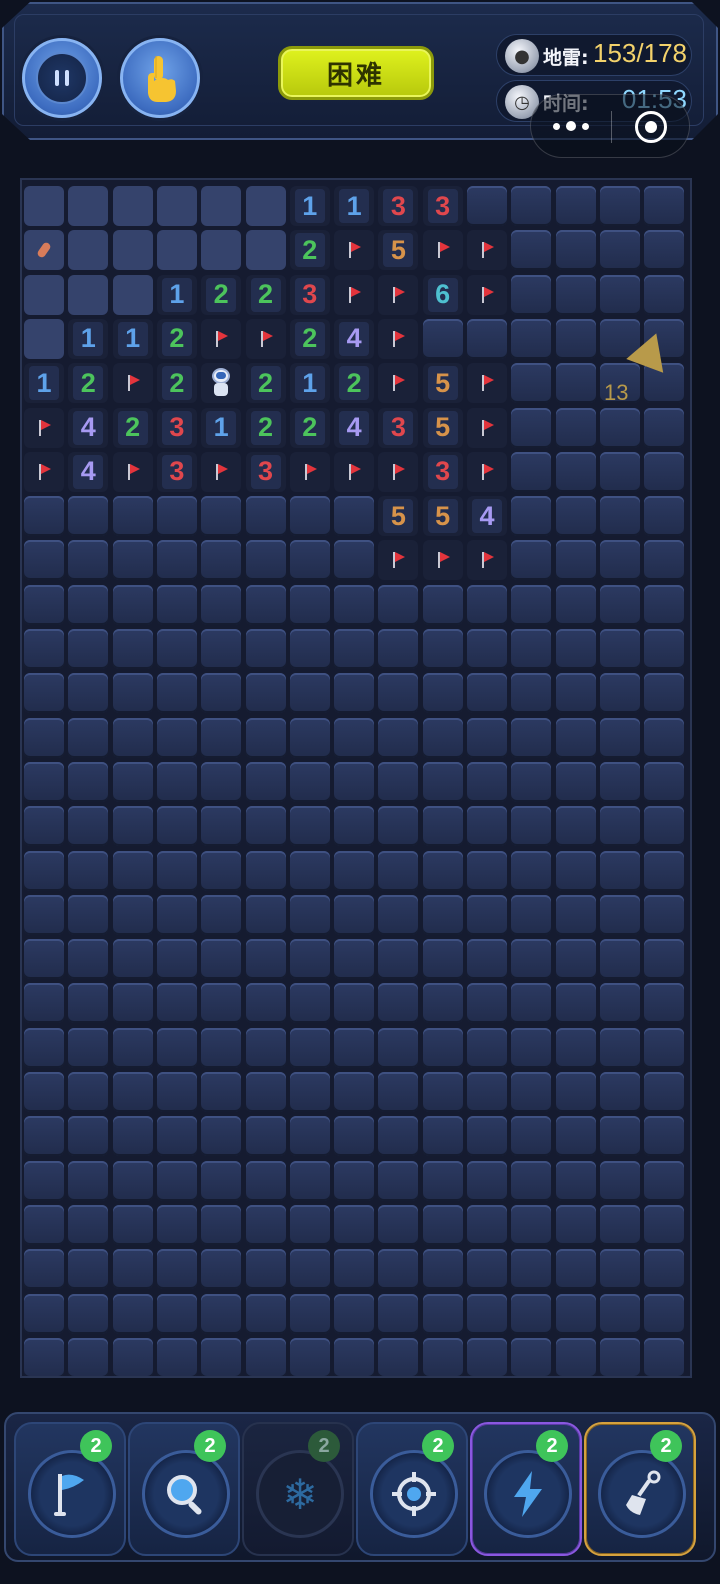 This screenshot has width=720, height=1584. I want to click on player-cell, so click(221, 383).